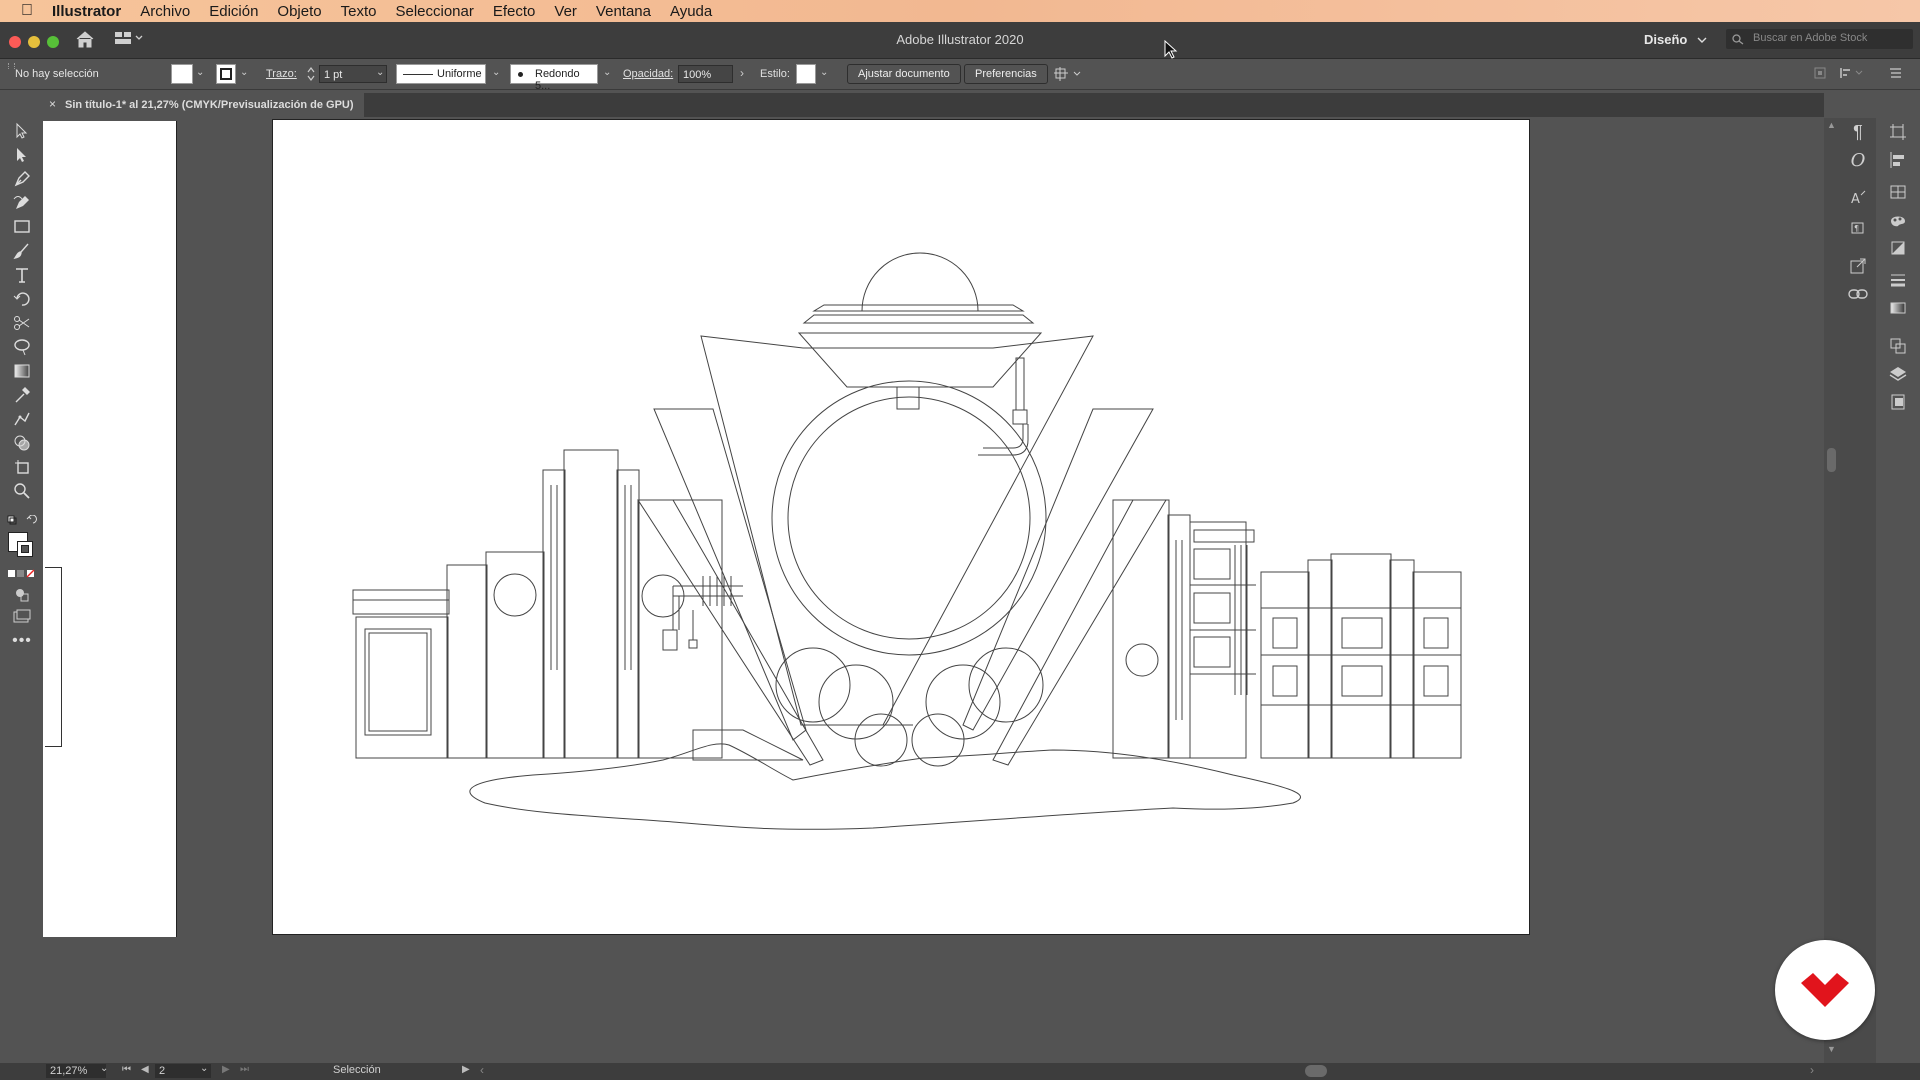  I want to click on menu-objeto: Objeto, so click(299, 11).